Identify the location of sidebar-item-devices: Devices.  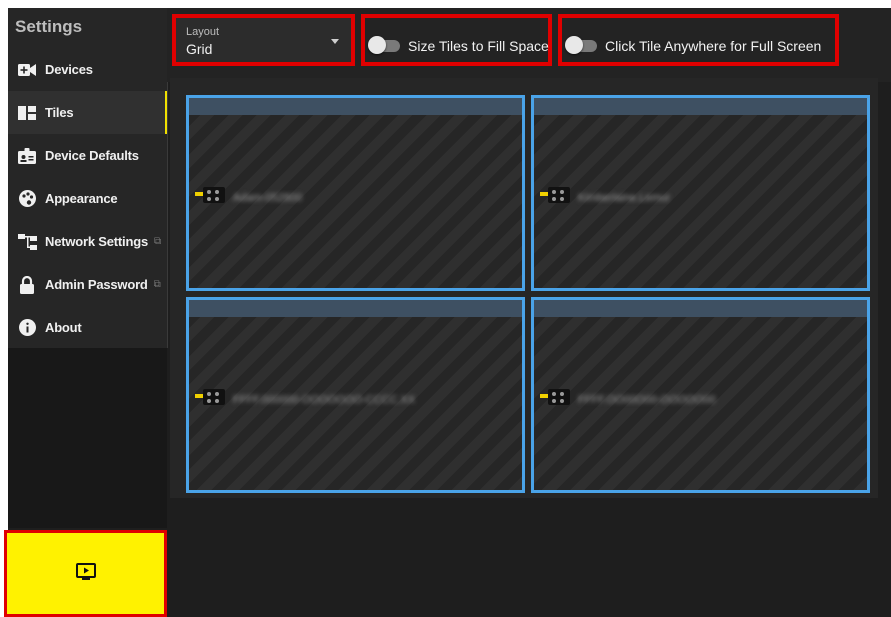
(87, 69).